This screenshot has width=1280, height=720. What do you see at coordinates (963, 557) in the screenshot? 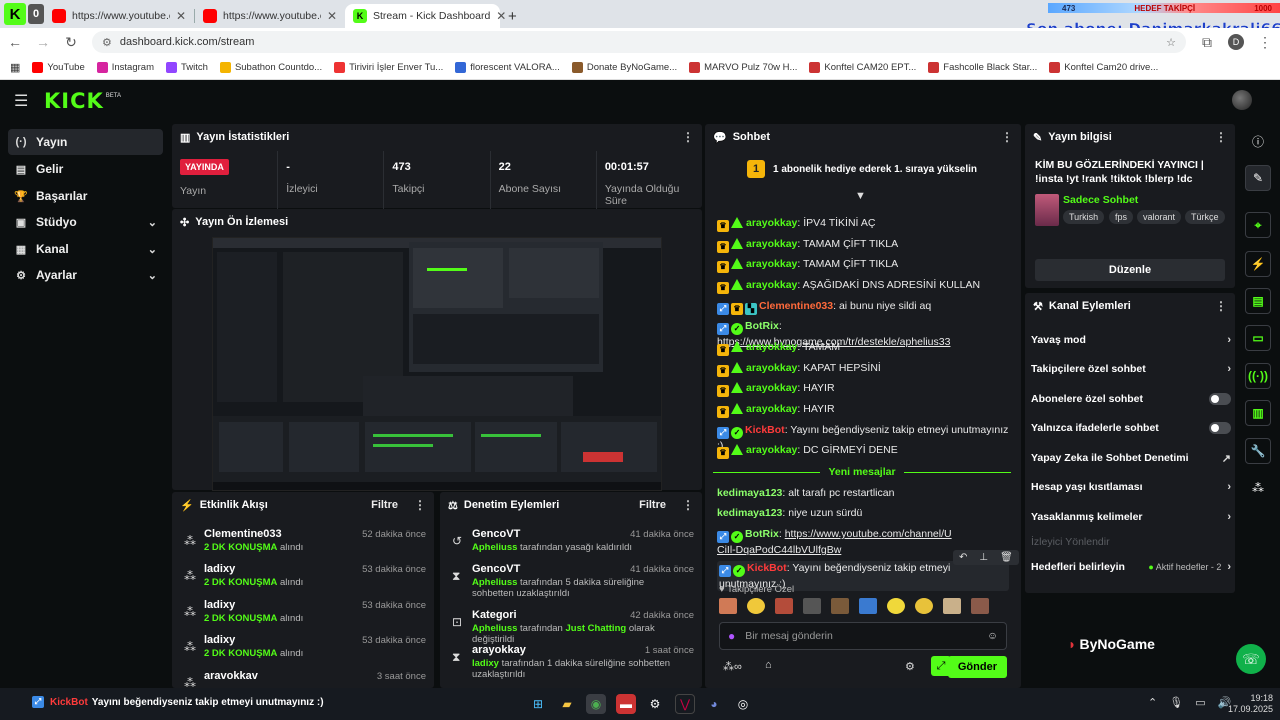
I see `reply-icon: ↶` at bounding box center [963, 557].